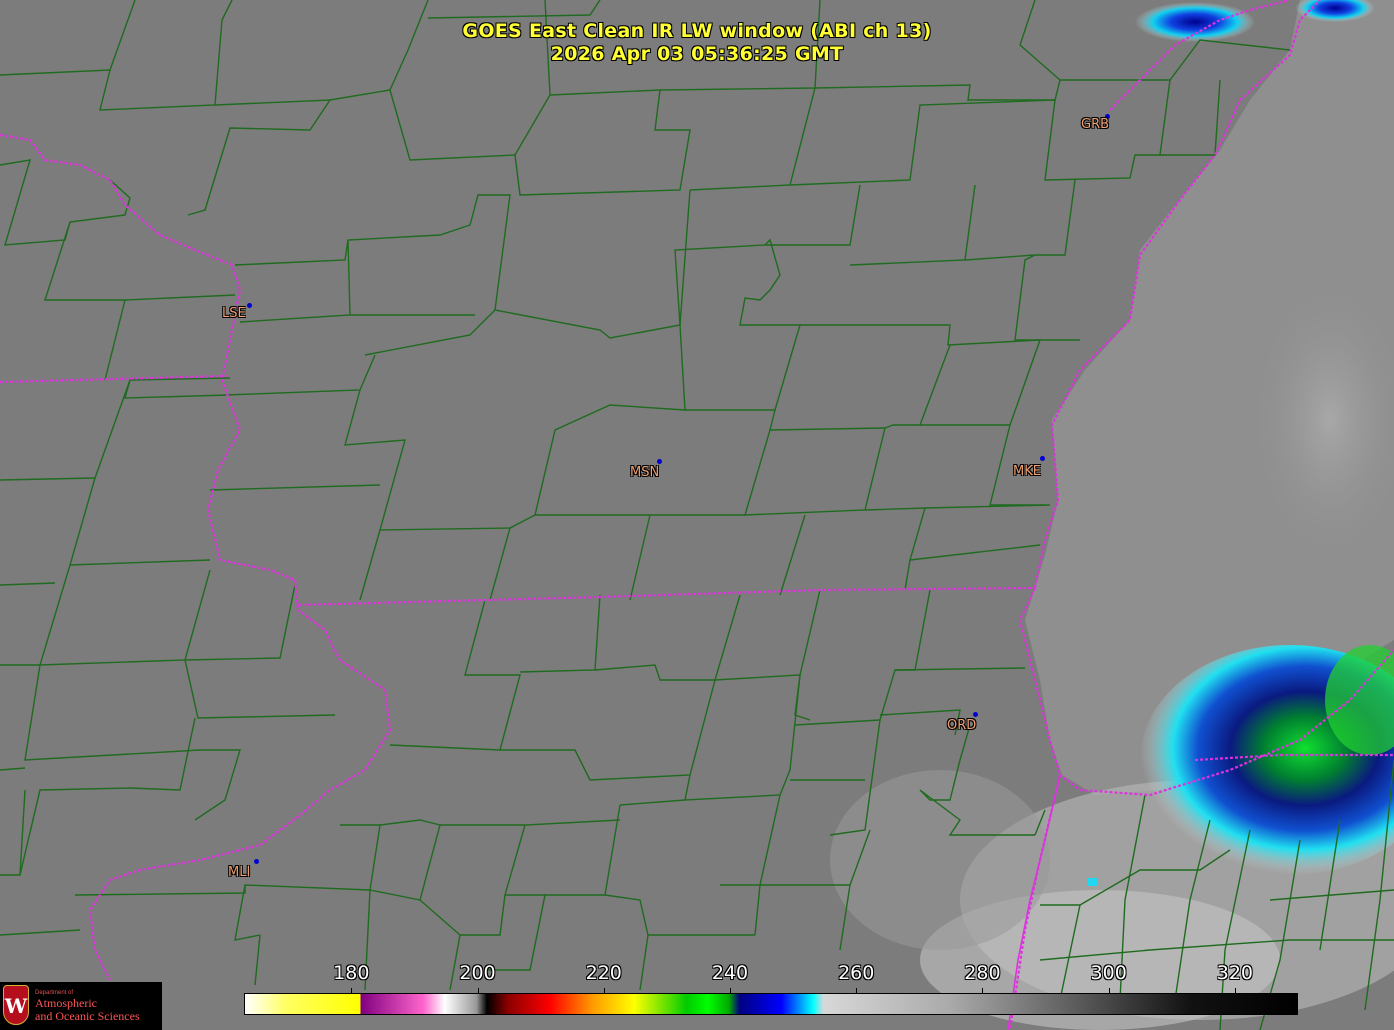  I want to click on city-marker-mke, so click(1042, 458).